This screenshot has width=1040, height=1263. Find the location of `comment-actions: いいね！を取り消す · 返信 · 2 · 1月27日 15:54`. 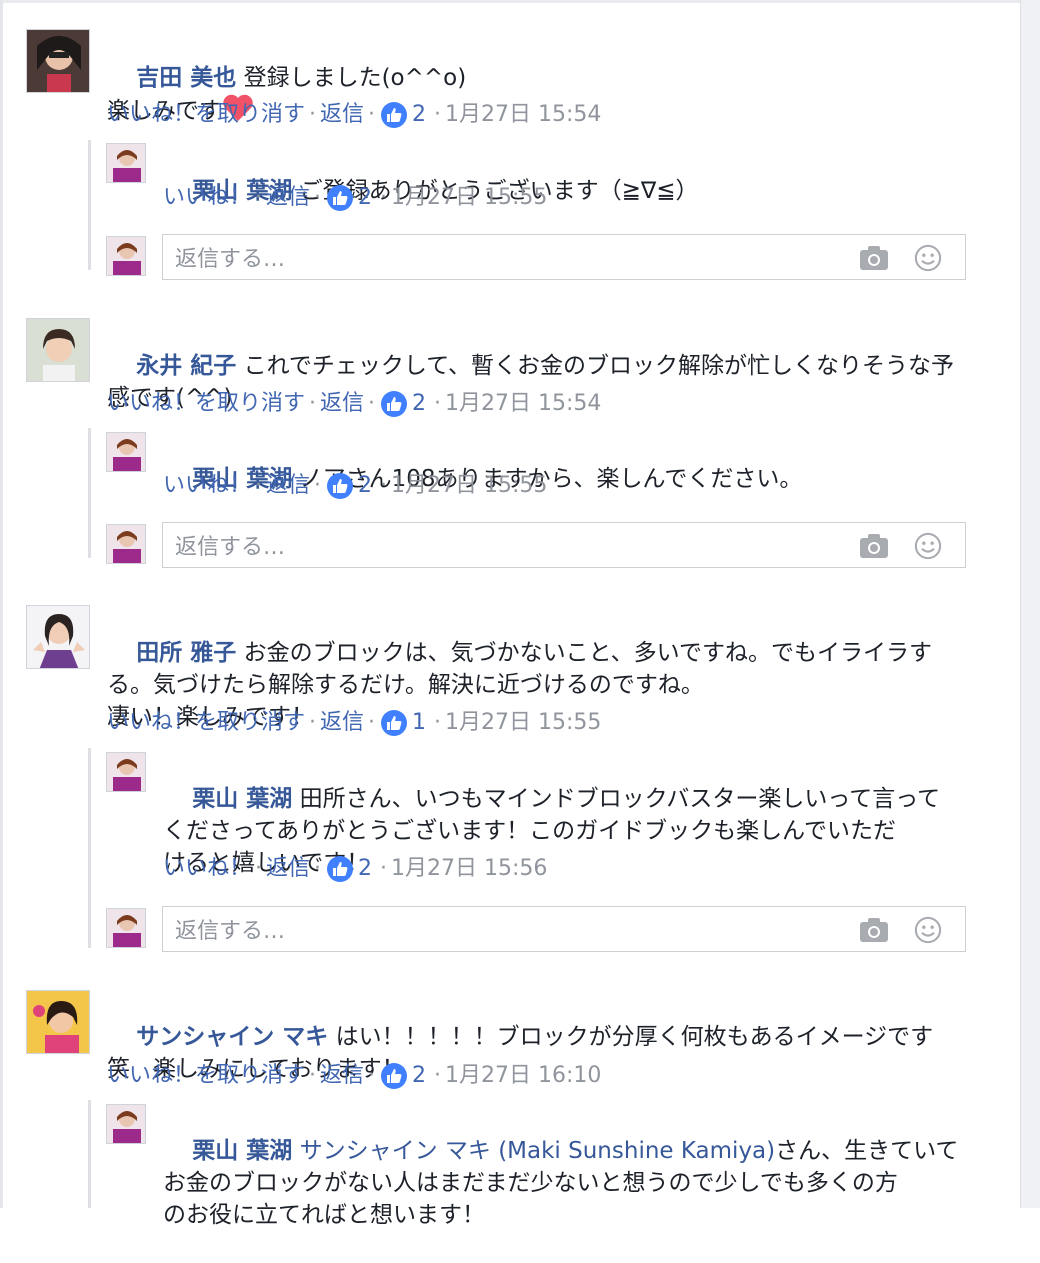

comment-actions: いいね！を取り消す · 返信 · 2 · 1月27日 15:54 is located at coordinates (354, 404).